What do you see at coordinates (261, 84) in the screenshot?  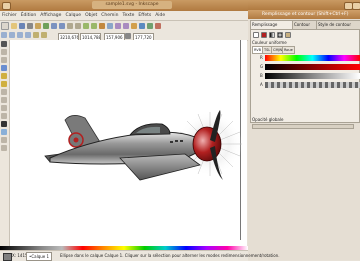 I see `channel-a-label: A` at bounding box center [261, 84].